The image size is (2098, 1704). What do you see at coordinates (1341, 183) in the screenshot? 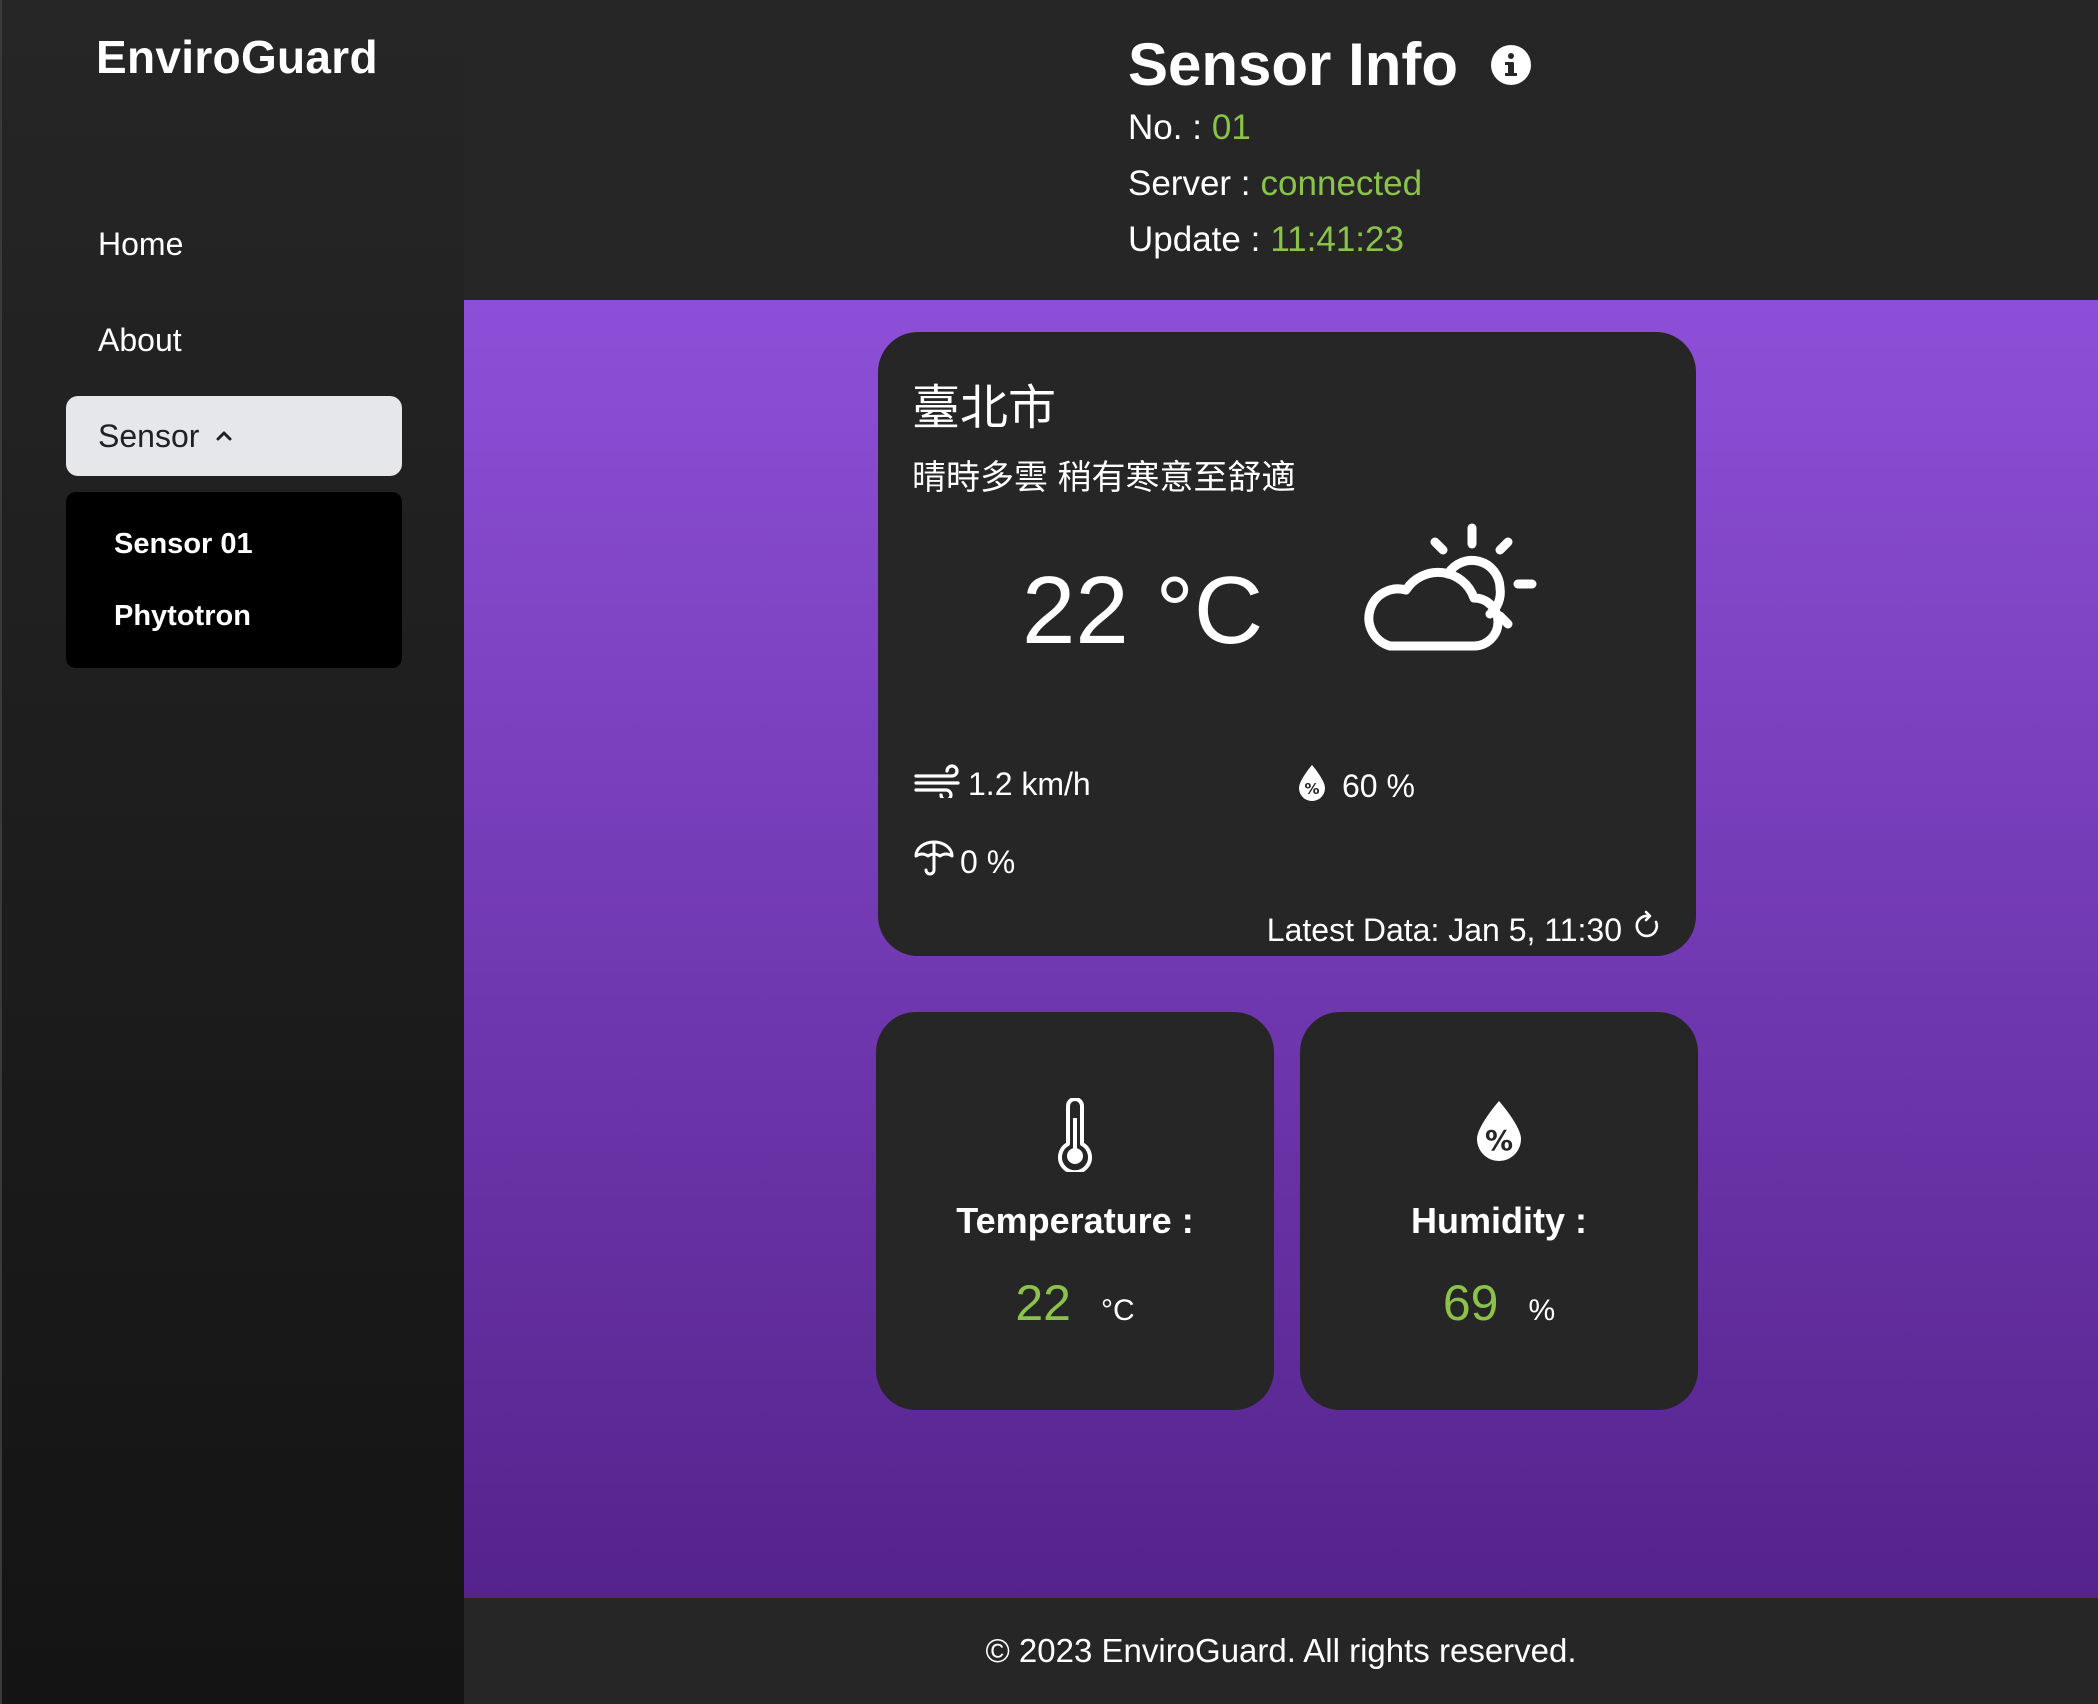
I see `server-status-value: connected` at bounding box center [1341, 183].